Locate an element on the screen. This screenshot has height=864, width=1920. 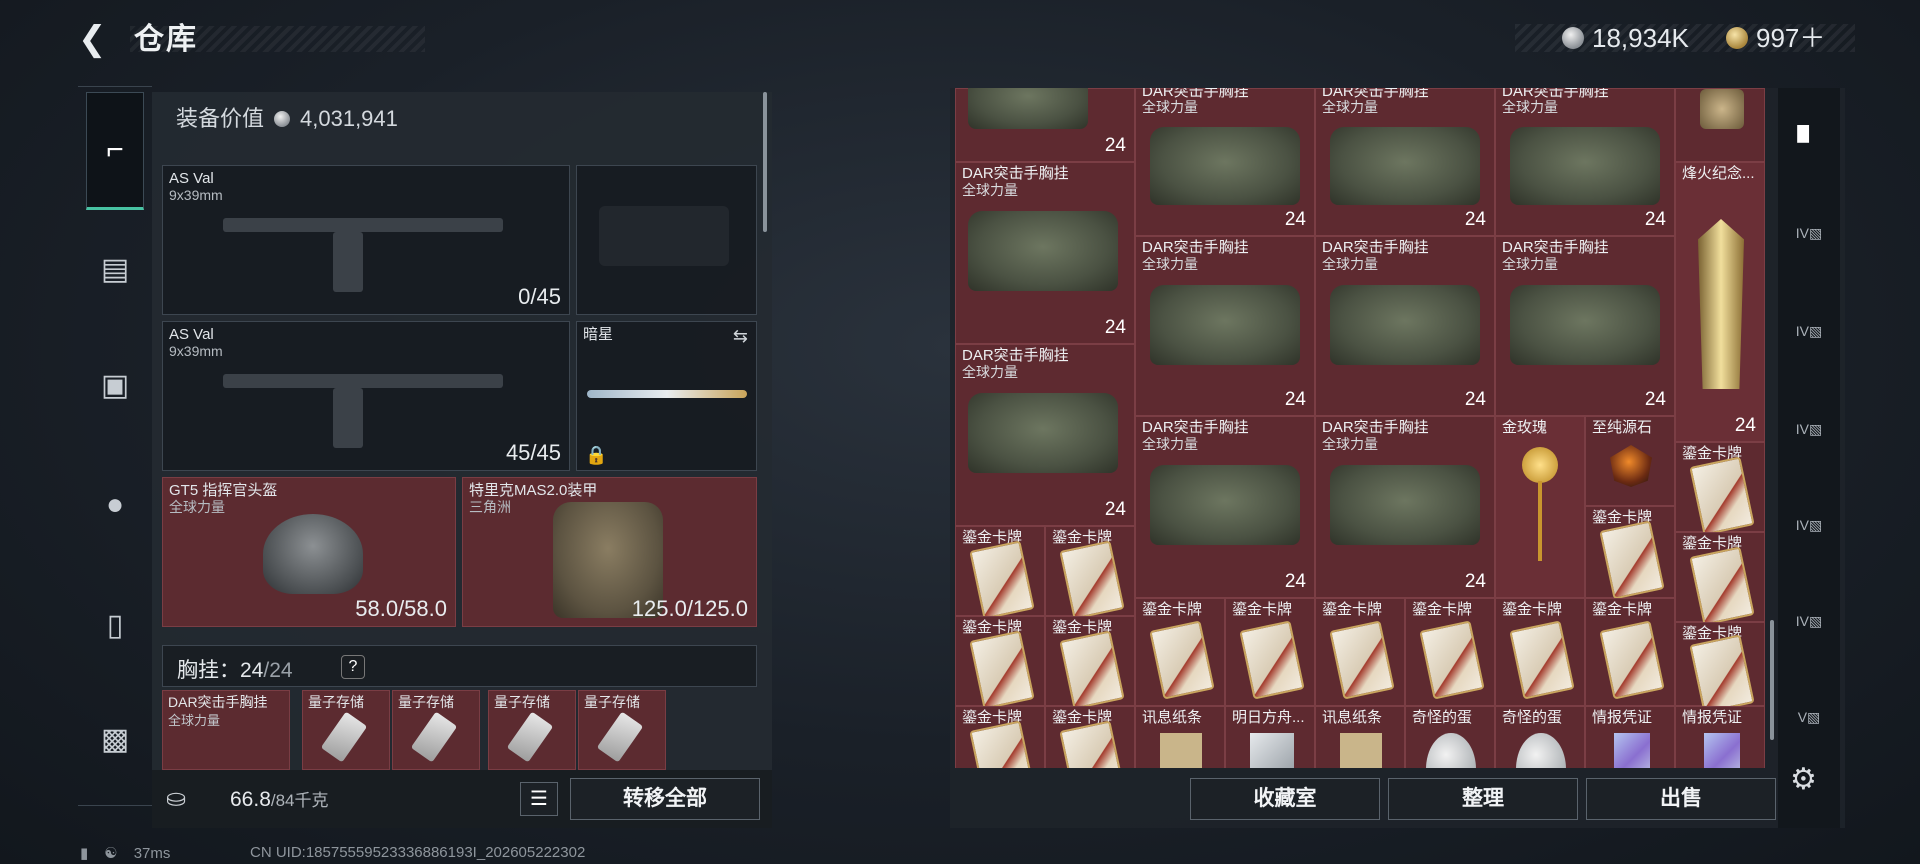
stash-icon: ▘ is located at coordinates (1809, 143).